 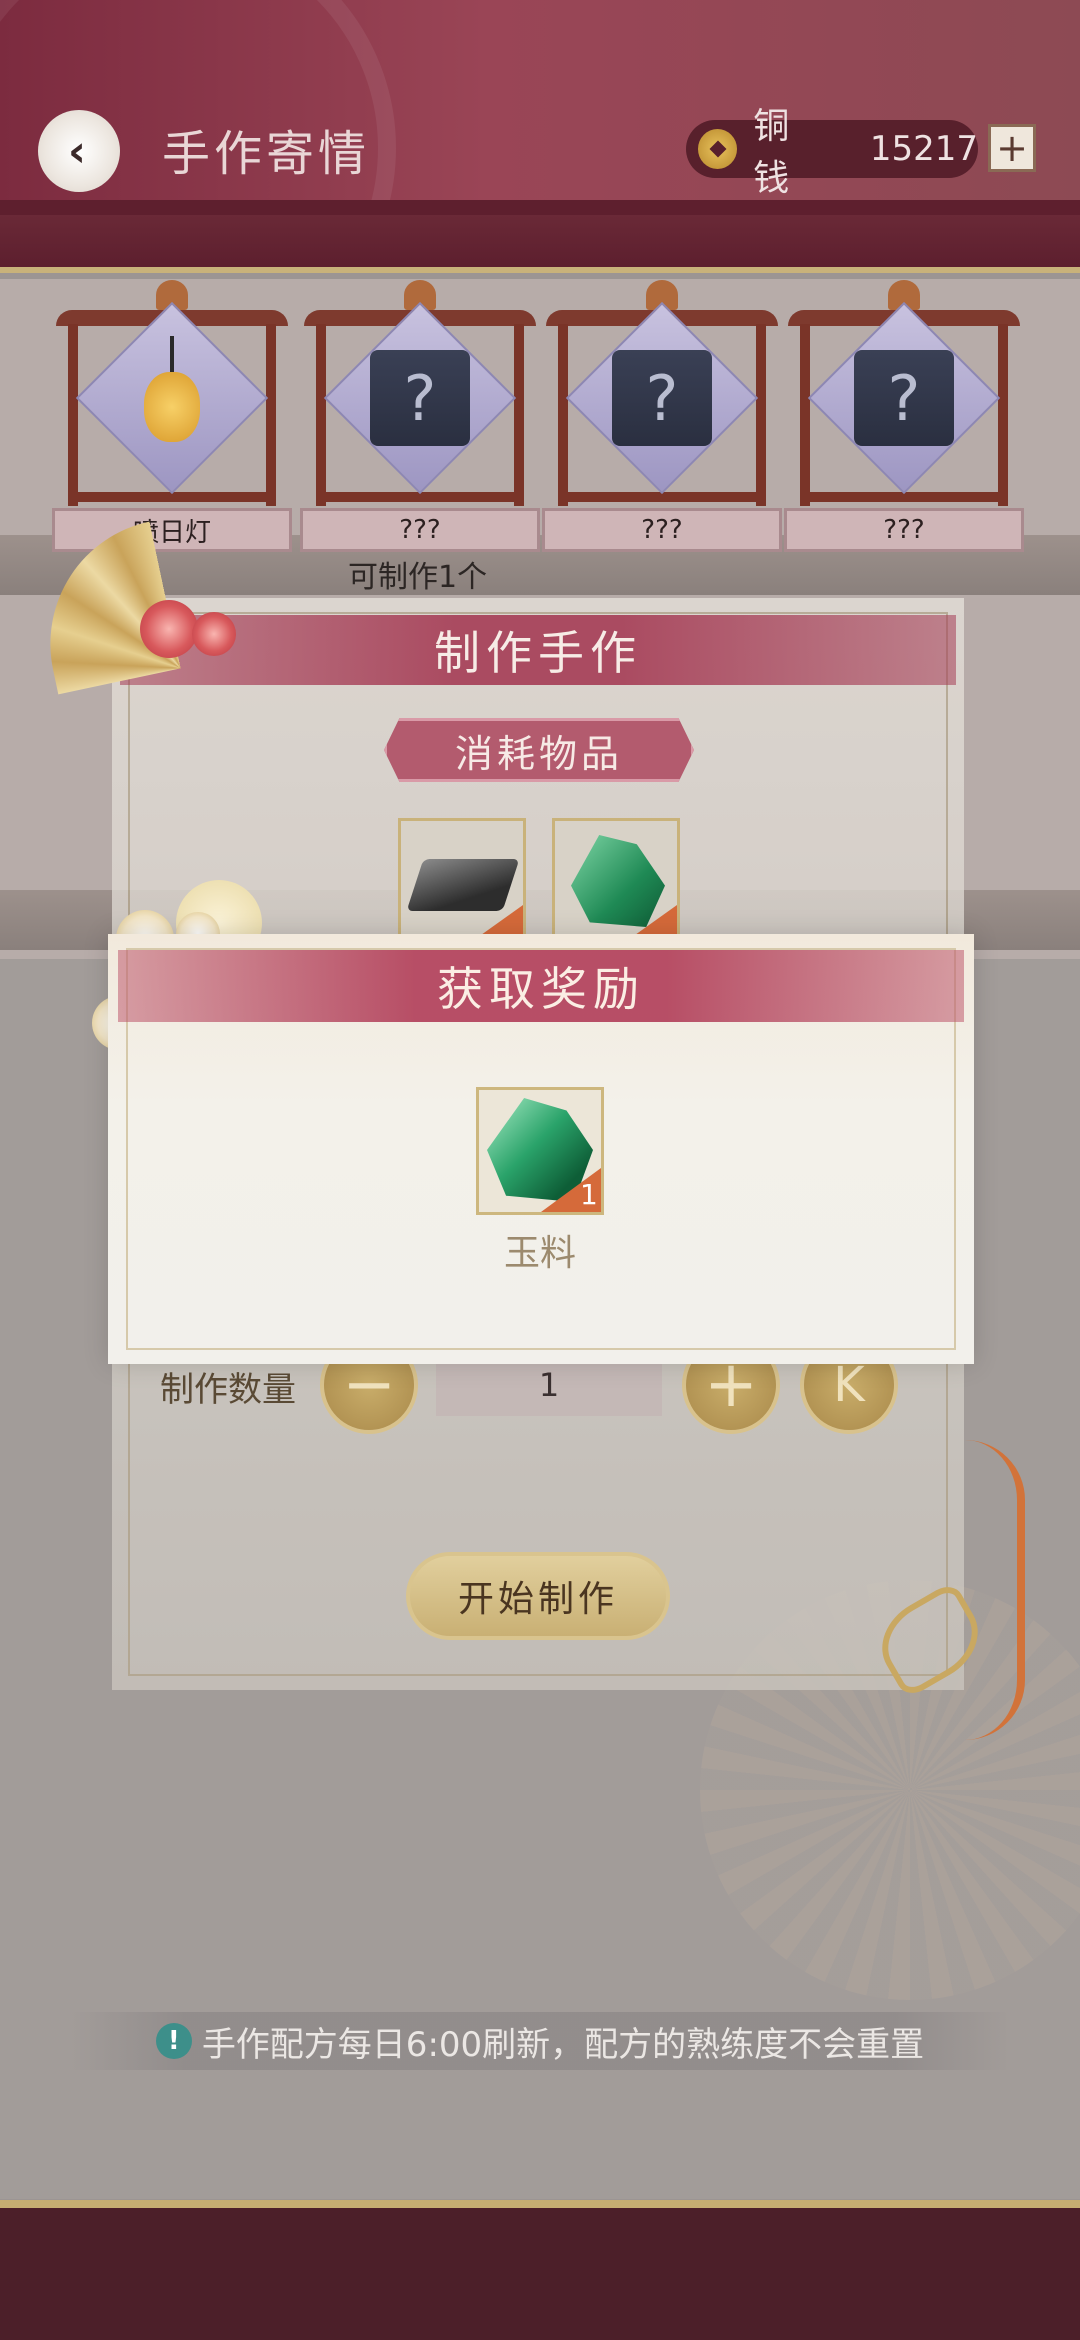 What do you see at coordinates (537, 1599) in the screenshot?
I see `start-craft-label: 开始制作` at bounding box center [537, 1599].